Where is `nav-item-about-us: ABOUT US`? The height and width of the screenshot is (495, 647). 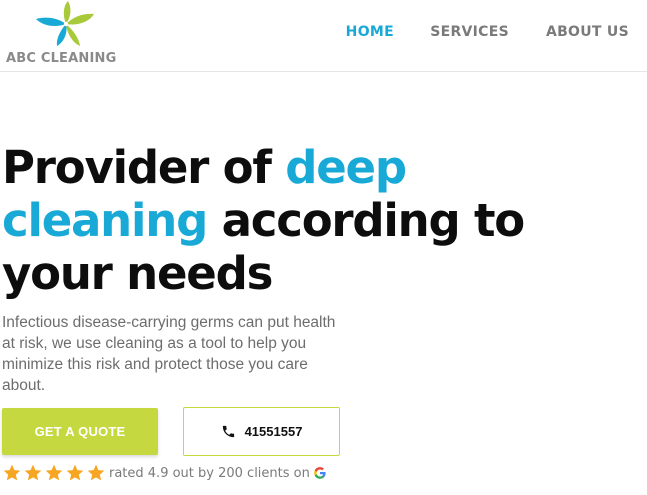 nav-item-about-us: ABOUT US is located at coordinates (587, 32).